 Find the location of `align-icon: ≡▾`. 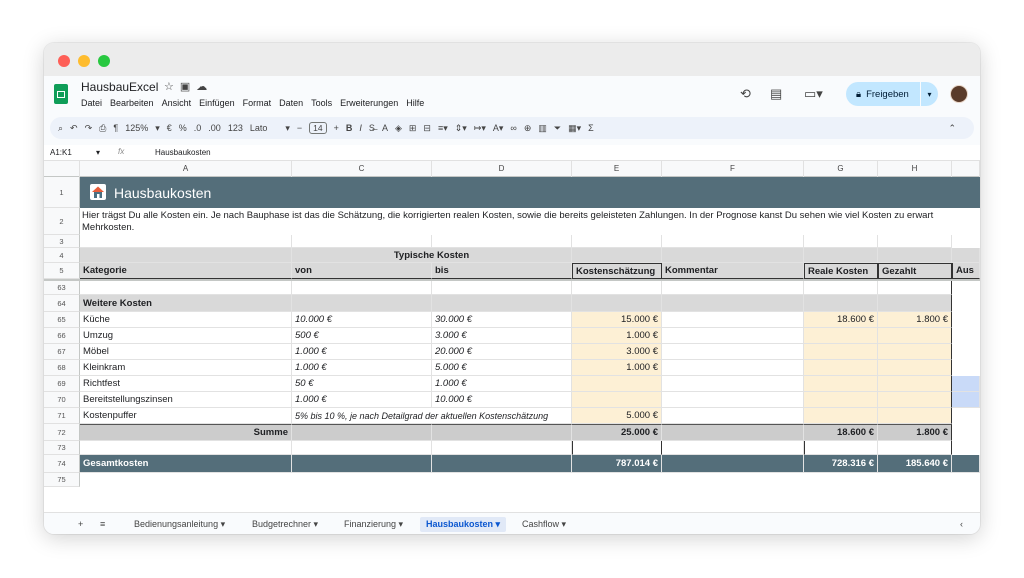

align-icon: ≡▾ is located at coordinates (443, 128).